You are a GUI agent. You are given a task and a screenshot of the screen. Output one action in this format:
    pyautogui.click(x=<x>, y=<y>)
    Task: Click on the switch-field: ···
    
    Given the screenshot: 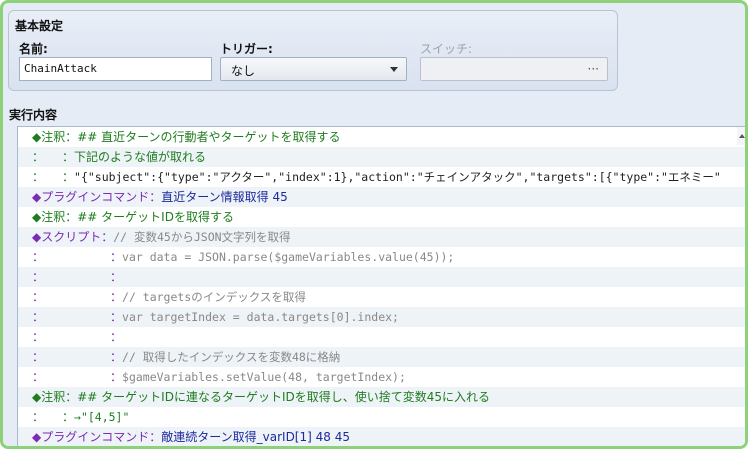 What is the action you would take?
    pyautogui.click(x=514, y=69)
    